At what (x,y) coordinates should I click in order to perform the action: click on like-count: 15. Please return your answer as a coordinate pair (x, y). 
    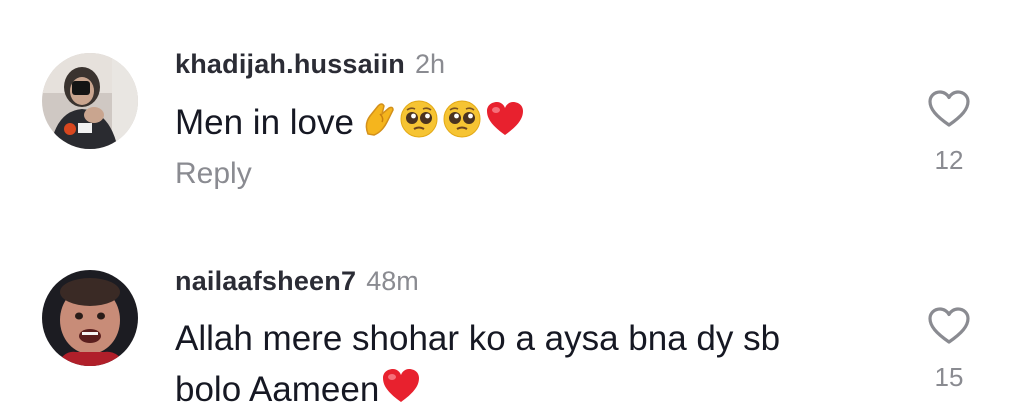
    Looking at the image, I should click on (949, 377).